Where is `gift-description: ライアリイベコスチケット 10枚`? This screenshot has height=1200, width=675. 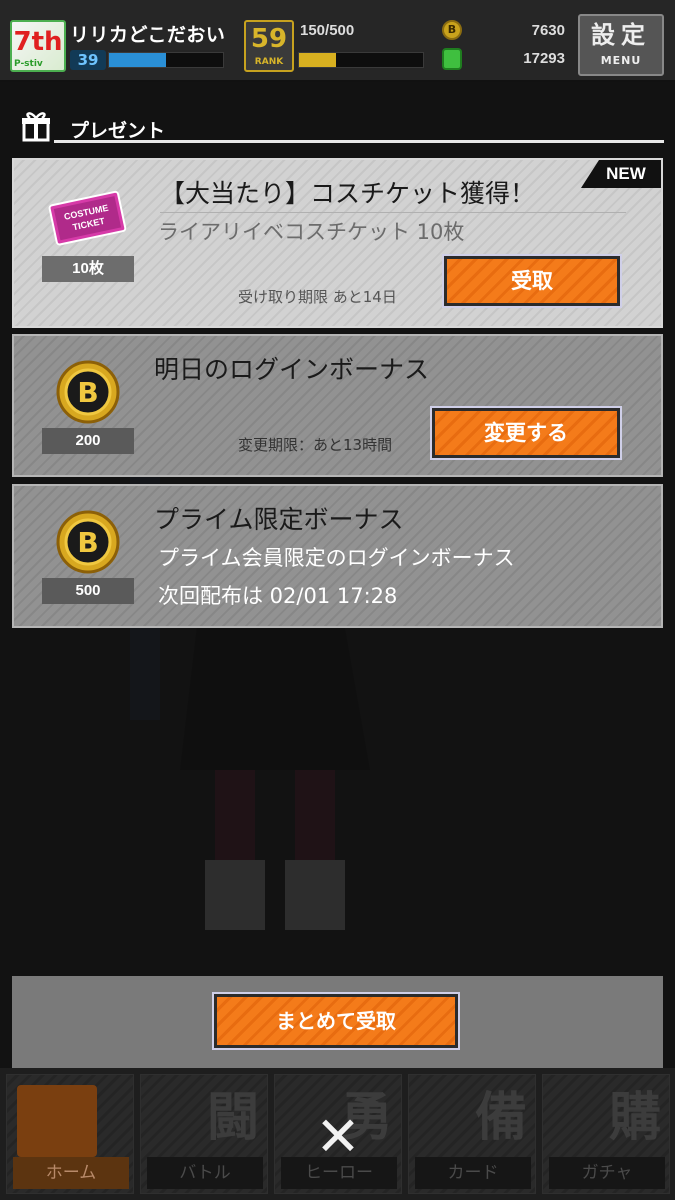
gift-description: ライアリイベコスチケット 10枚 is located at coordinates (311, 232).